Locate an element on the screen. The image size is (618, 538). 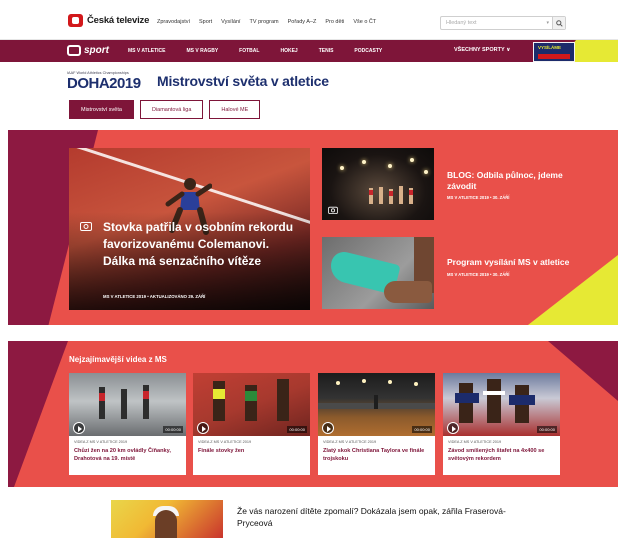
ct-nav-item-tv-program: TV program is located at coordinates (264, 22).